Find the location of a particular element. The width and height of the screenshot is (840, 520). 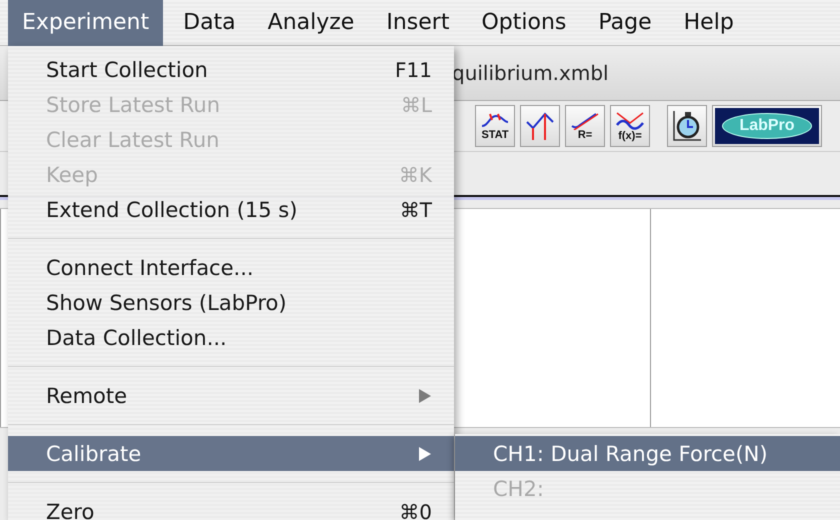

menu-title: Page is located at coordinates (625, 23).